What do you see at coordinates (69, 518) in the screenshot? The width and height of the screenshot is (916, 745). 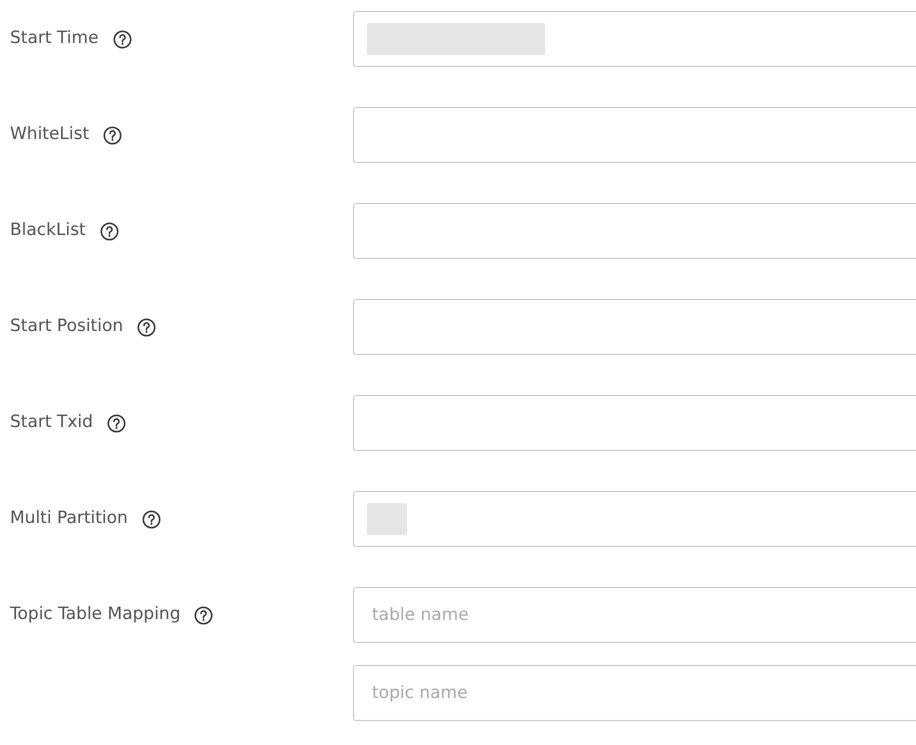 I see `field-label: Multi Partition` at bounding box center [69, 518].